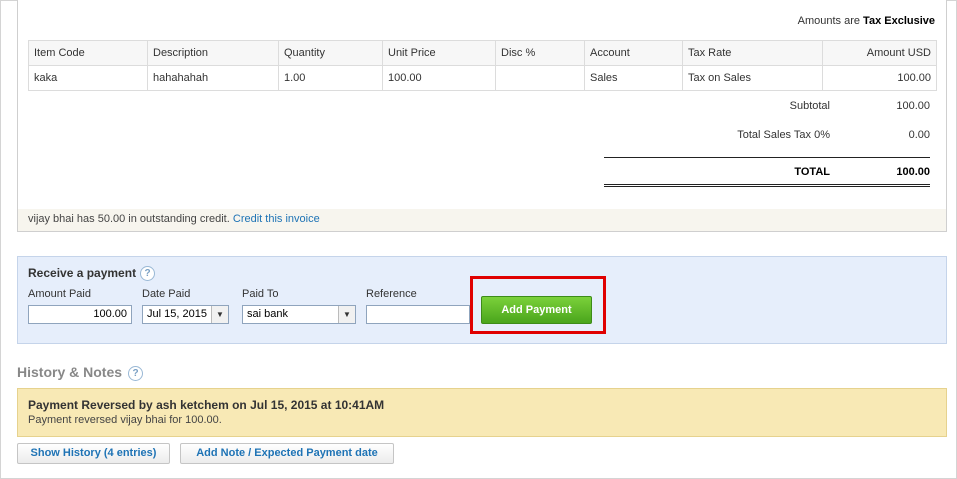 The height and width of the screenshot is (479, 957). Describe the element at coordinates (260, 294) in the screenshot. I see `paid-to-label: Paid To` at that location.